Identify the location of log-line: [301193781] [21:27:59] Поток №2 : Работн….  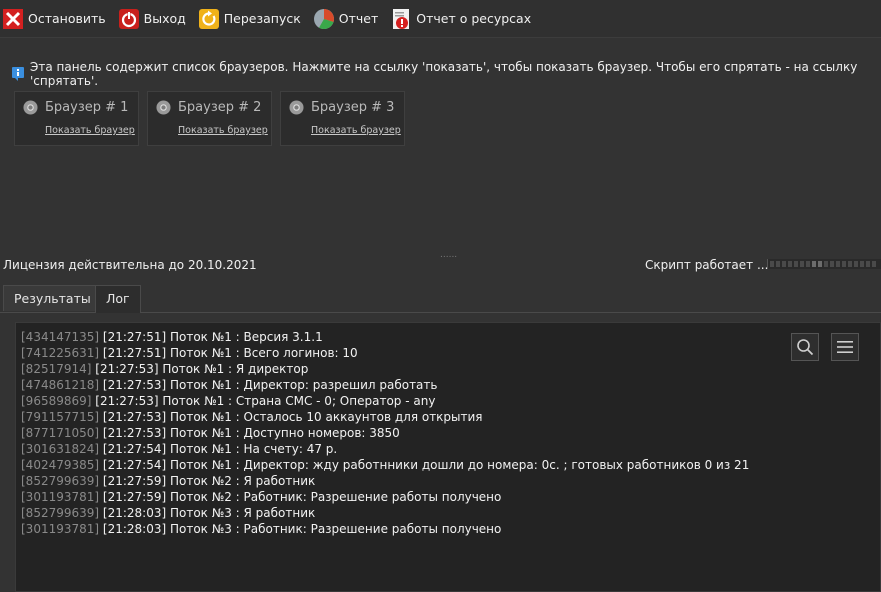
(385, 497).